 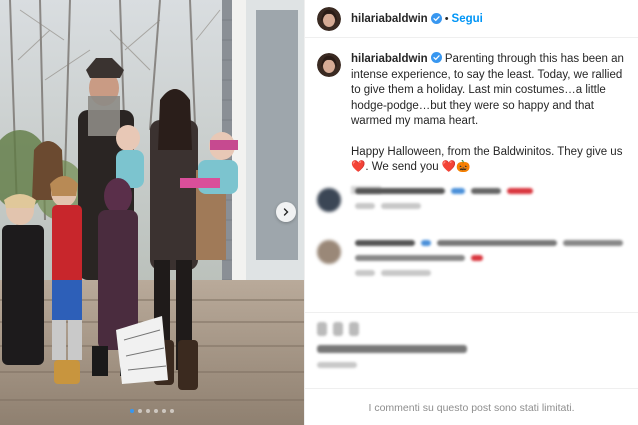 I want to click on carousel-indicator, so click(x=152, y=411).